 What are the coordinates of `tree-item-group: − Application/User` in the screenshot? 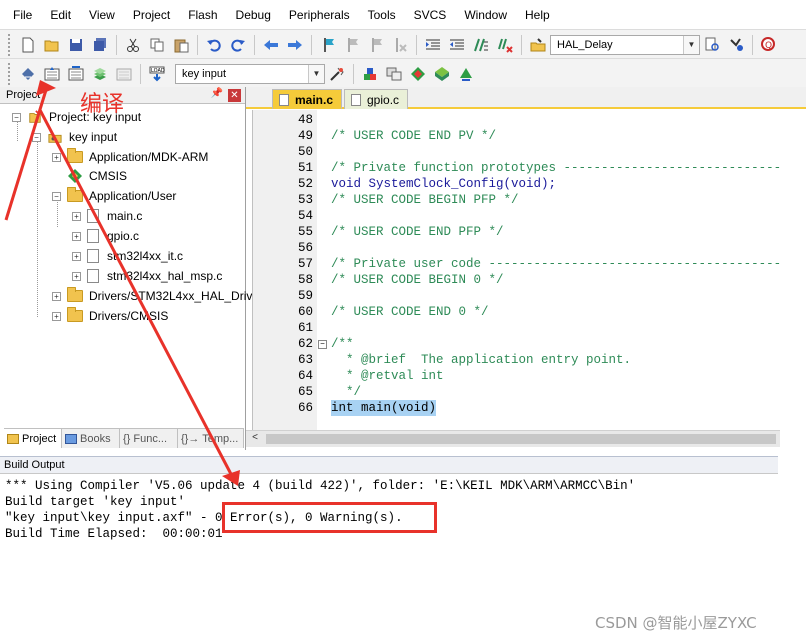 It's located at (114, 196).